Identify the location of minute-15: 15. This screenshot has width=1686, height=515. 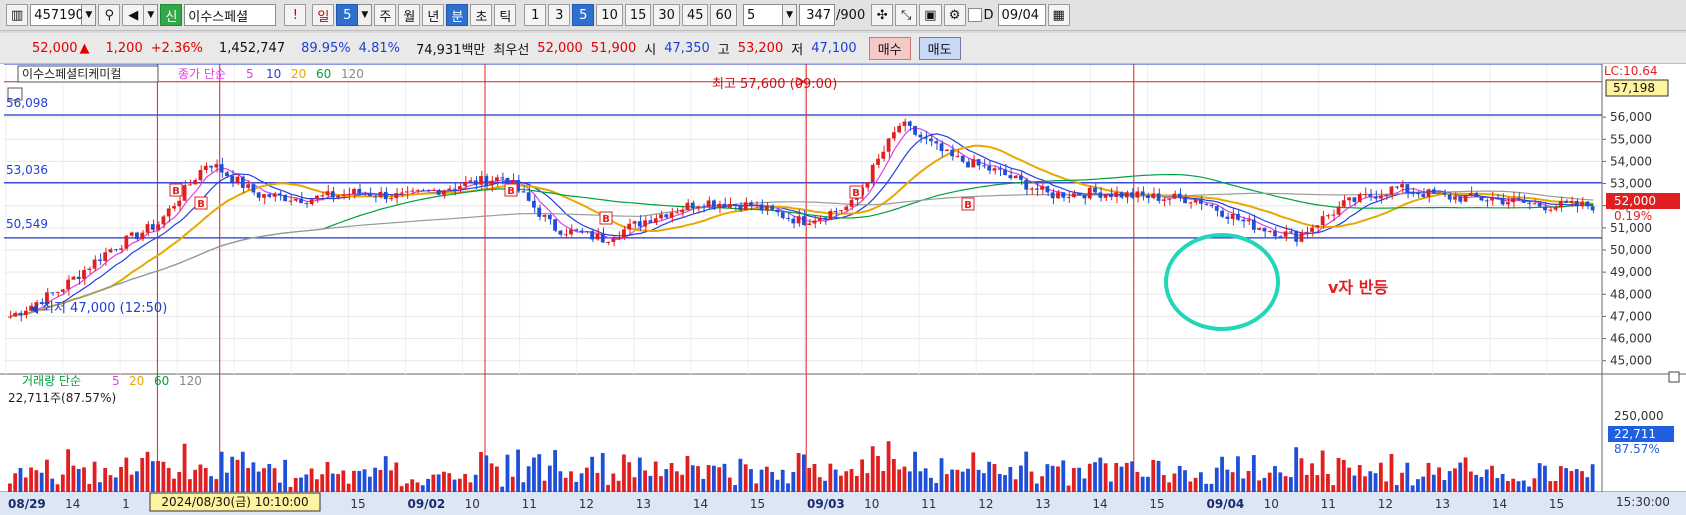
(638, 15).